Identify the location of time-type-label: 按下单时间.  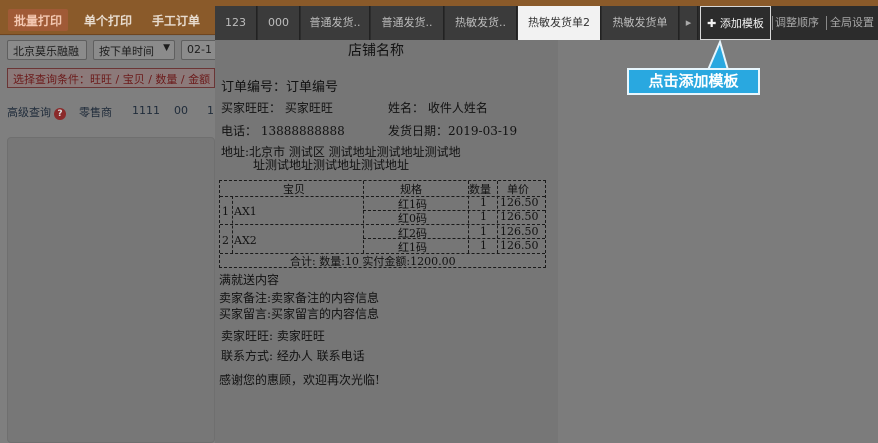
(126, 51).